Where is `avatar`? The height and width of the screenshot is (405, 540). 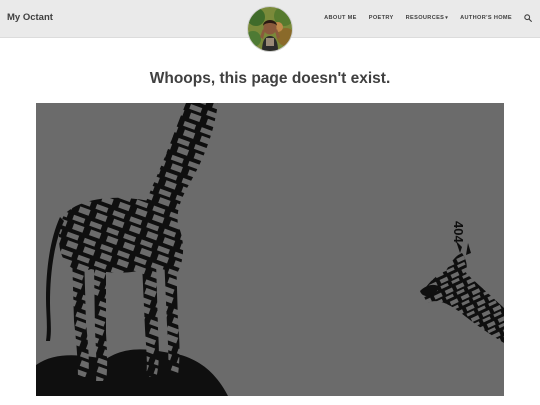 avatar is located at coordinates (270, 29).